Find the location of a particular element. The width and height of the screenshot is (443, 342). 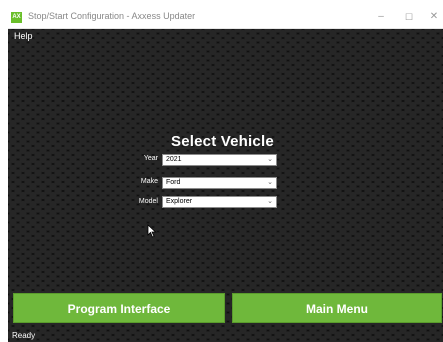

close-button: ✕ is located at coordinates (431, 18).